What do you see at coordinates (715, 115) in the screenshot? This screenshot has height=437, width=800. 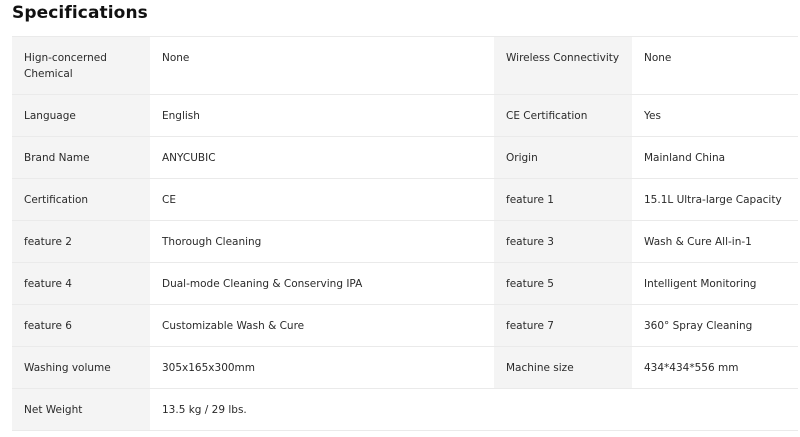 I see `spec-value: Yes` at bounding box center [715, 115].